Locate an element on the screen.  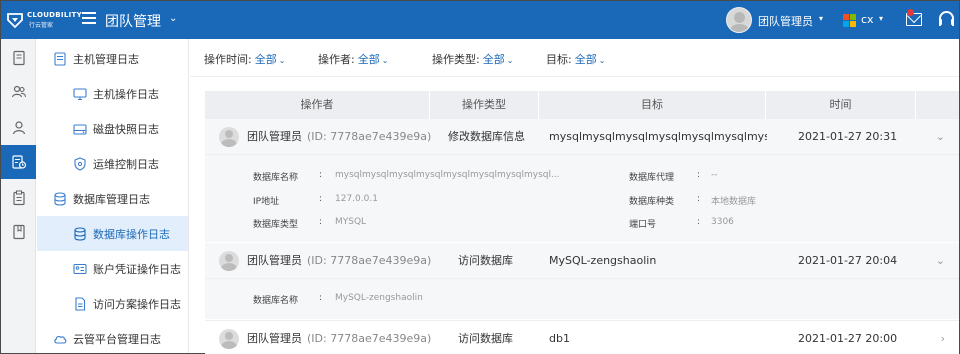
operation-type: 访问数据库 is located at coordinates (485, 338).